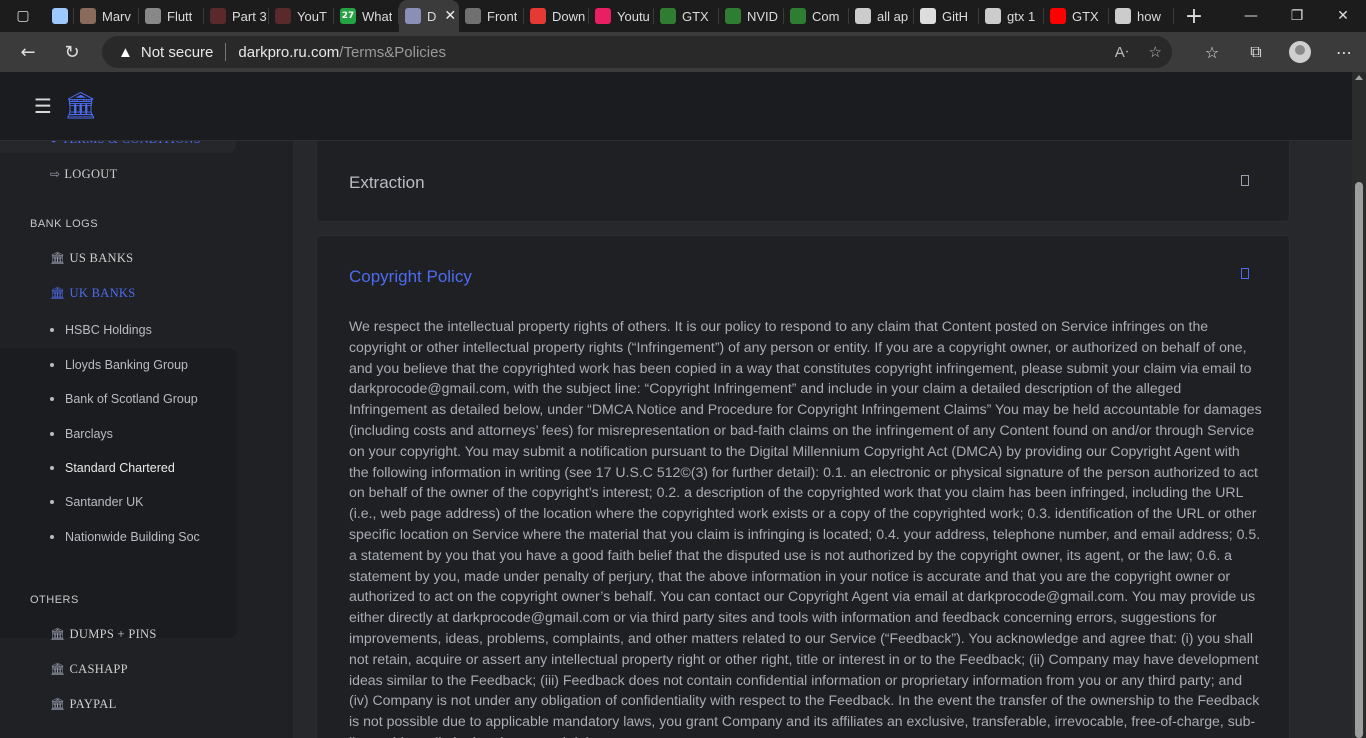 The image size is (1366, 738). What do you see at coordinates (1138, 52) in the screenshot?
I see `omnibox-actions: Aᐧ ☆` at bounding box center [1138, 52].